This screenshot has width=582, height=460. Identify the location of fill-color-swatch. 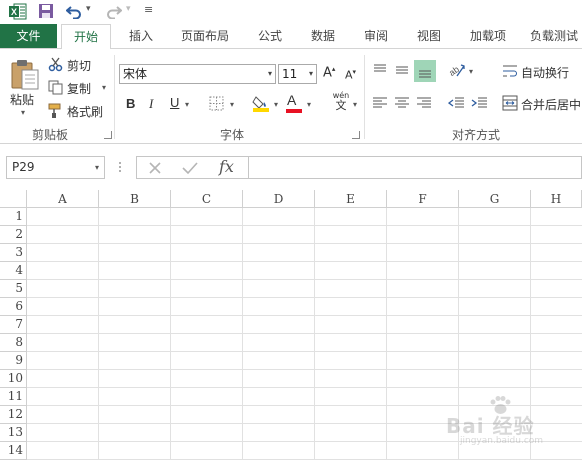
(261, 110).